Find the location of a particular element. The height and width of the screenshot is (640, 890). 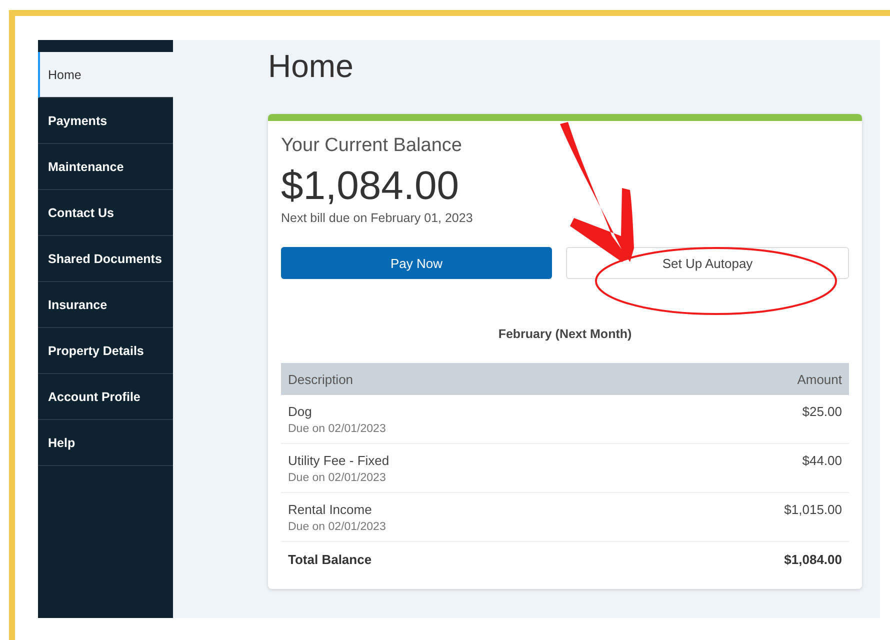

sidebar-item: Home is located at coordinates (105, 75).